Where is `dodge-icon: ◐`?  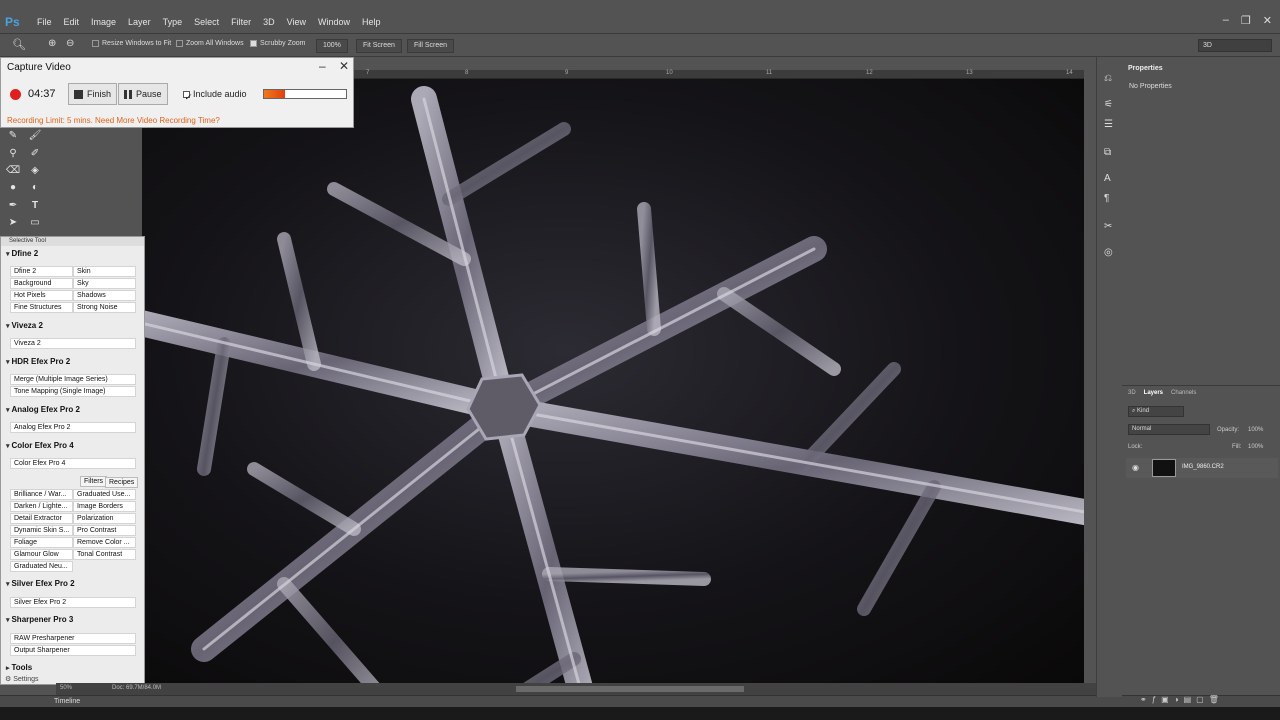 dodge-icon: ◐ is located at coordinates (35, 188).